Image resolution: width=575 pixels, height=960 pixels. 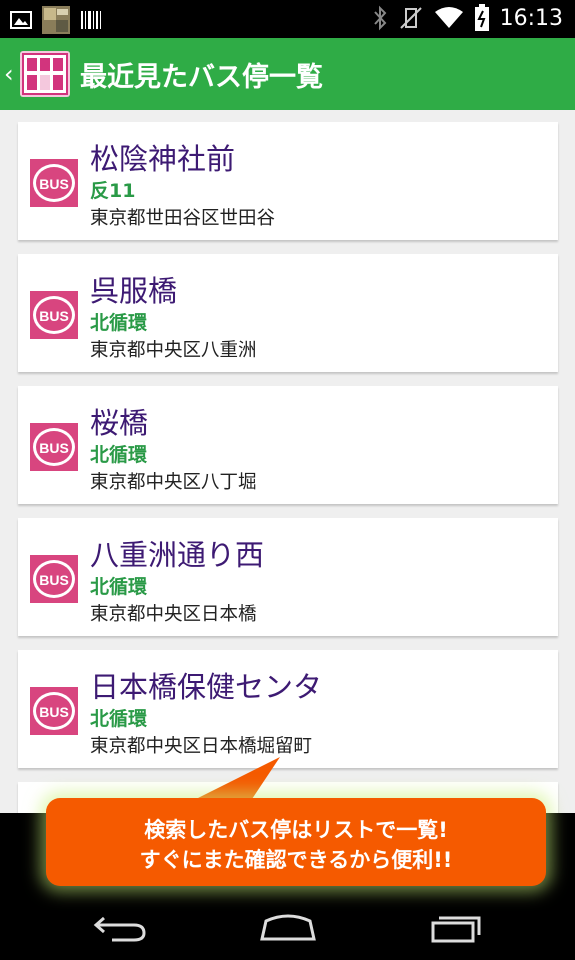 What do you see at coordinates (288, 709) in the screenshot?
I see `bus-stop-list-item: BUS 日本橋保健センタ 北循環 東京都中央区日本橋堀留町` at bounding box center [288, 709].